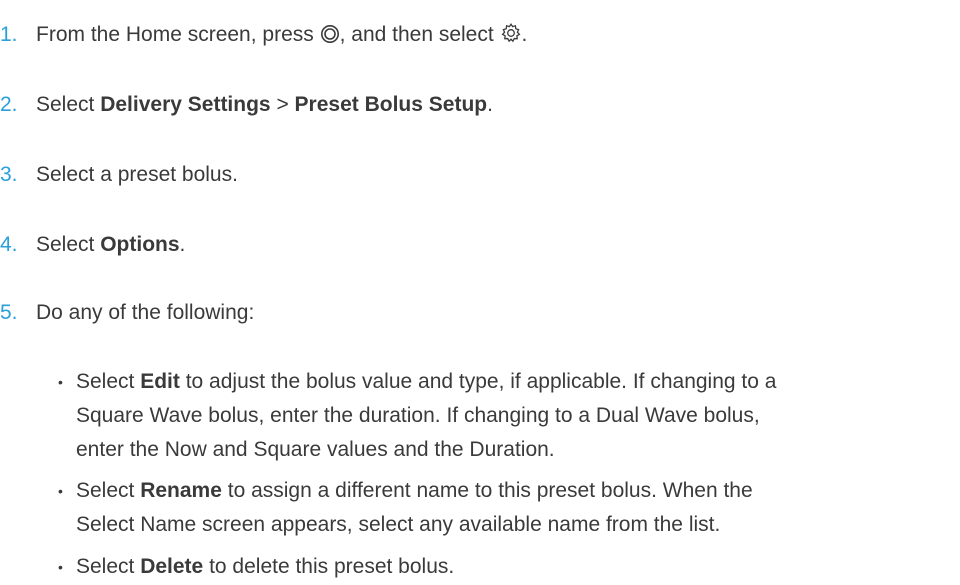 This screenshot has width=960, height=585. Describe the element at coordinates (172, 566) in the screenshot. I see `option-delete: Delete` at that location.